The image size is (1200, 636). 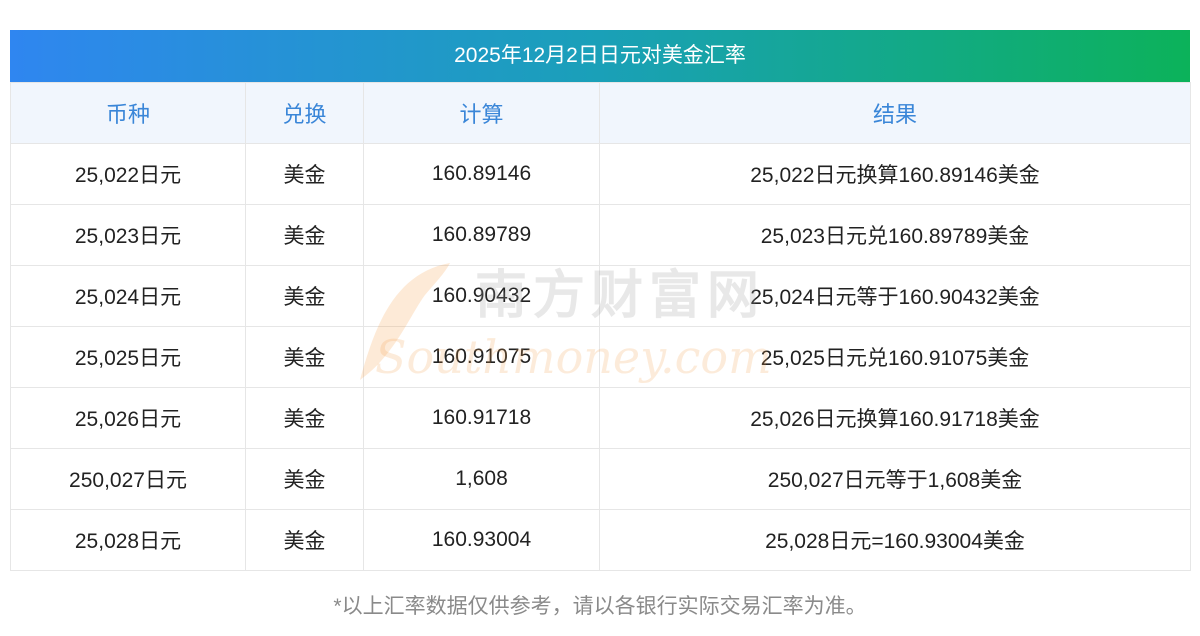 I want to click on cell-calc: 160.89789, so click(x=481, y=235).